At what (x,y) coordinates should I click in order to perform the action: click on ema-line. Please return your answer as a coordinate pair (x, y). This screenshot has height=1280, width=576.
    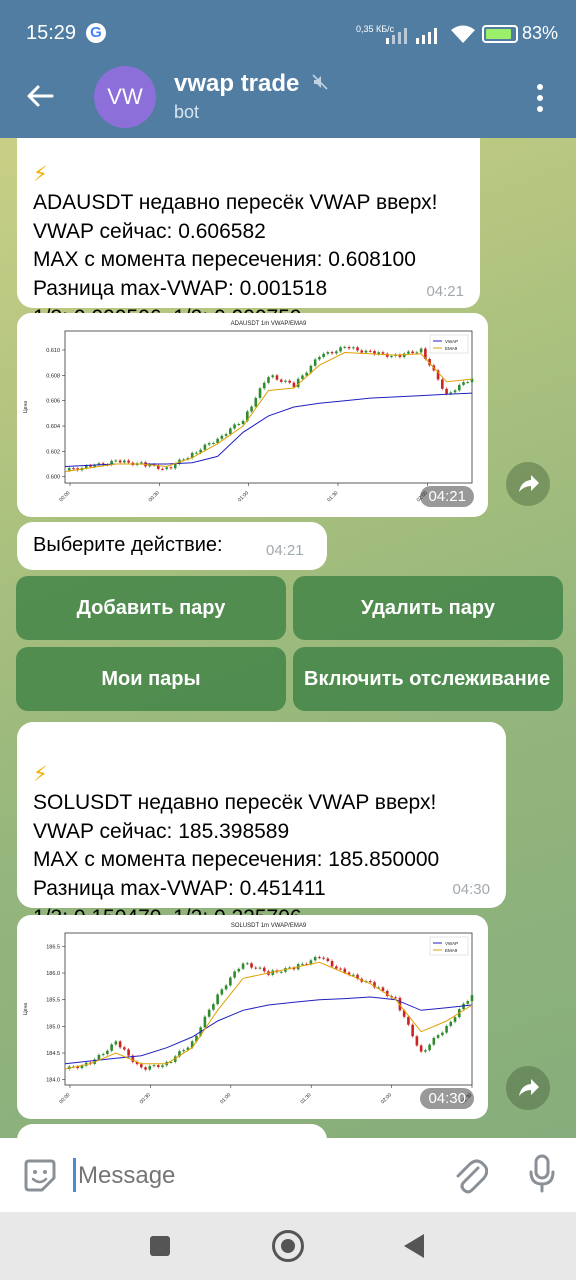
    Looking at the image, I should click on (268, 412).